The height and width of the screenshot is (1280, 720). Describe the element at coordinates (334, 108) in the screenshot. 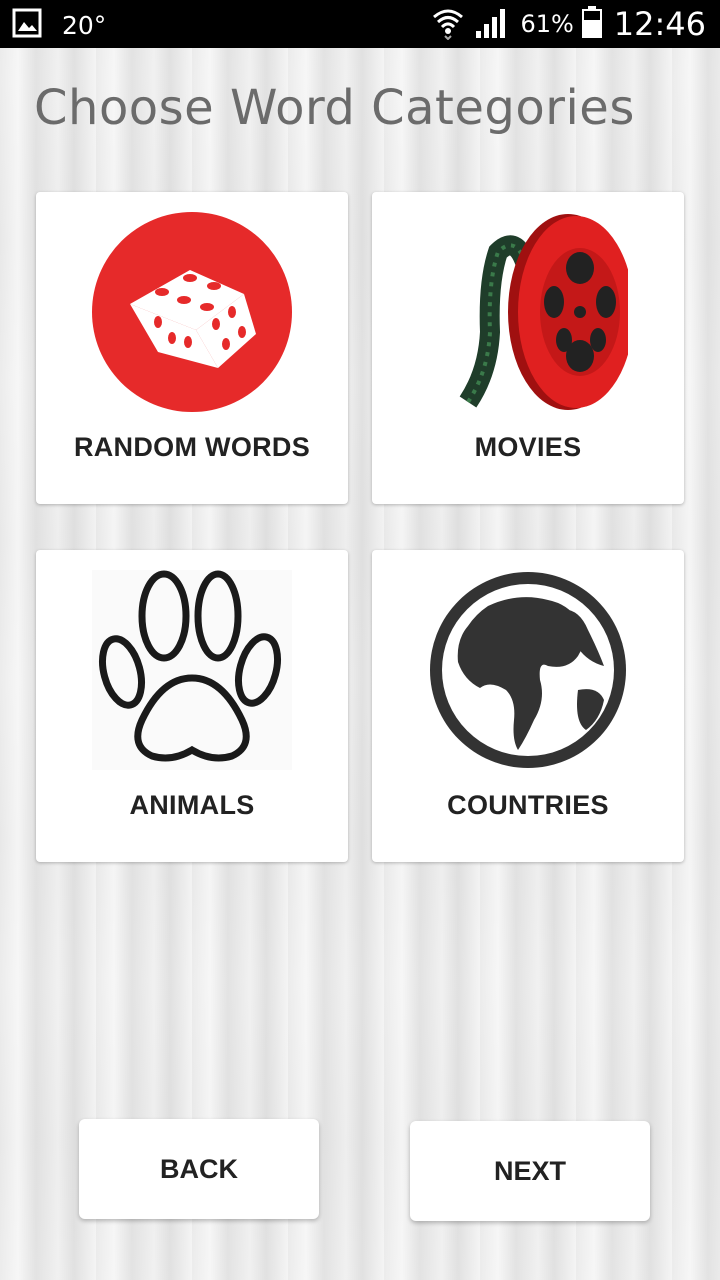

I see `page-title: Choose Word Categories` at that location.